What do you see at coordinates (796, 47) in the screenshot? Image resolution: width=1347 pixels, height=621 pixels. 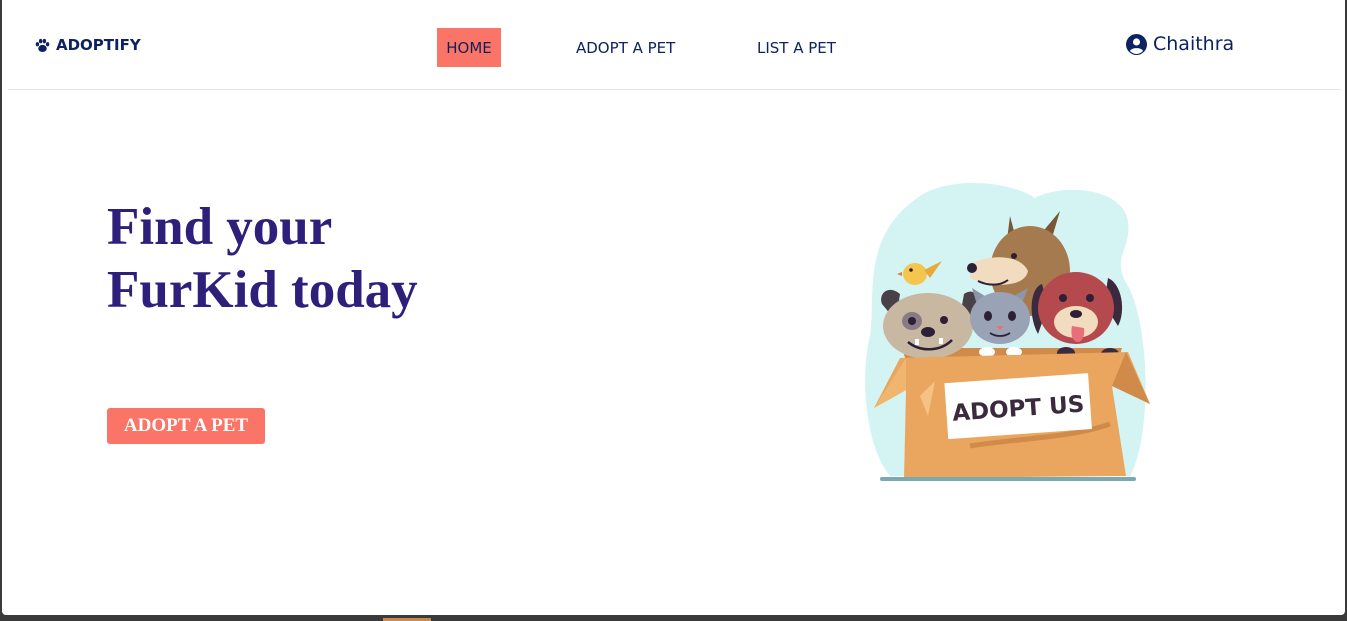 I see `nav-link-list-a-pet: LIST A PET` at bounding box center [796, 47].